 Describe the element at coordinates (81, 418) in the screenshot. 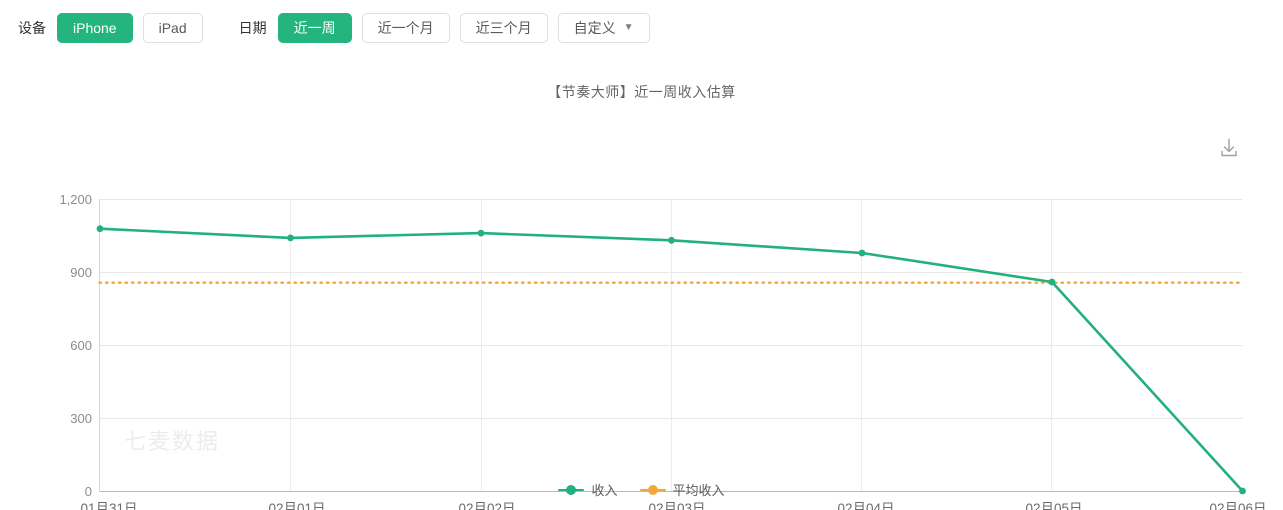

I see `y-tick-300: 300` at that location.